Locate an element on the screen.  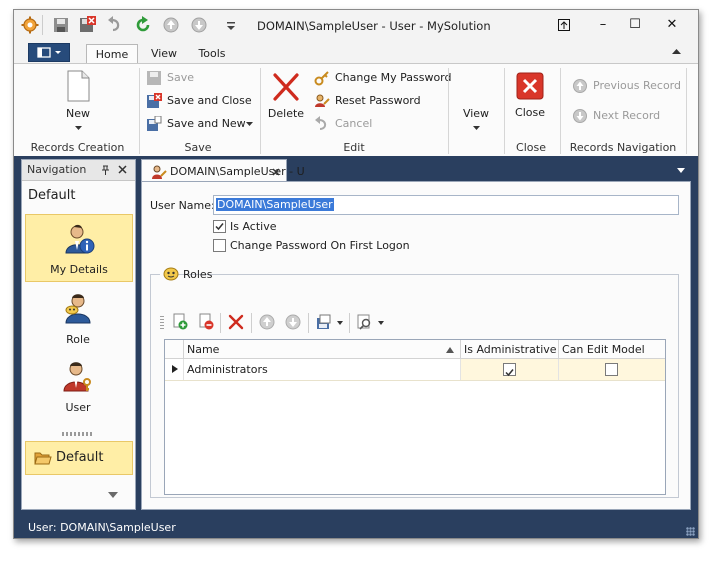
close-window-button: ✕ is located at coordinates (672, 25).